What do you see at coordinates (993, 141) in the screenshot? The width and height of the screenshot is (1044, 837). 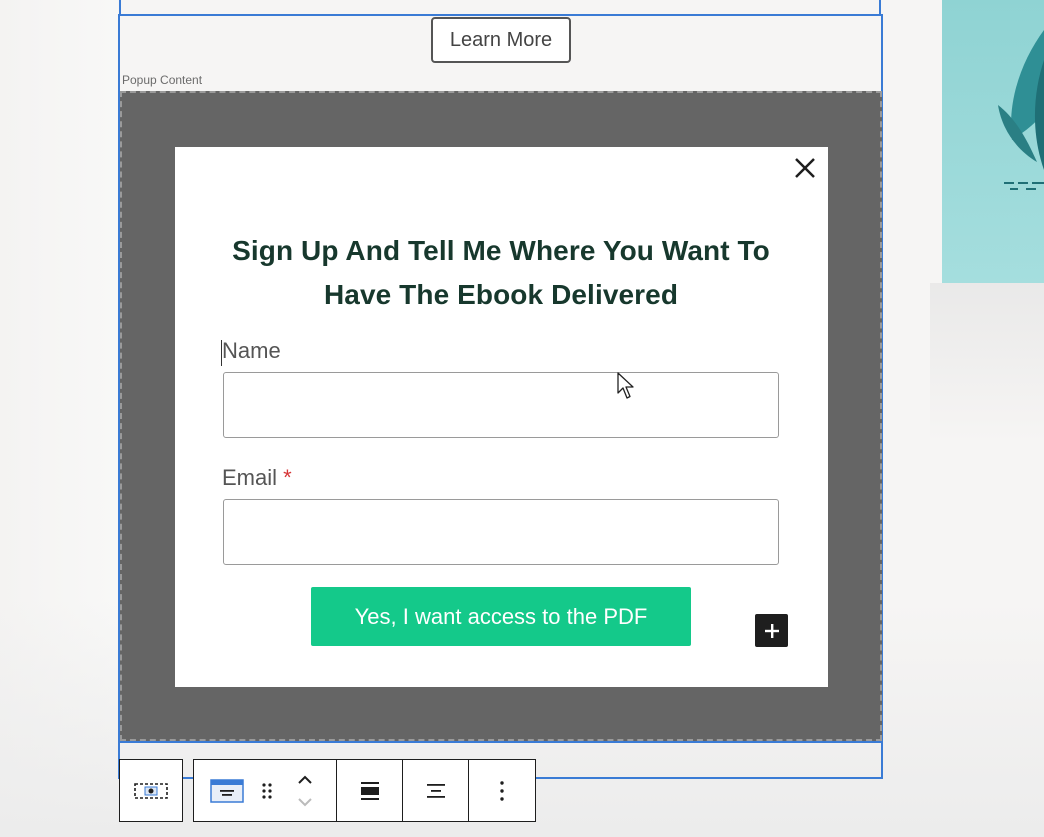 I see `ebook-cover-image` at bounding box center [993, 141].